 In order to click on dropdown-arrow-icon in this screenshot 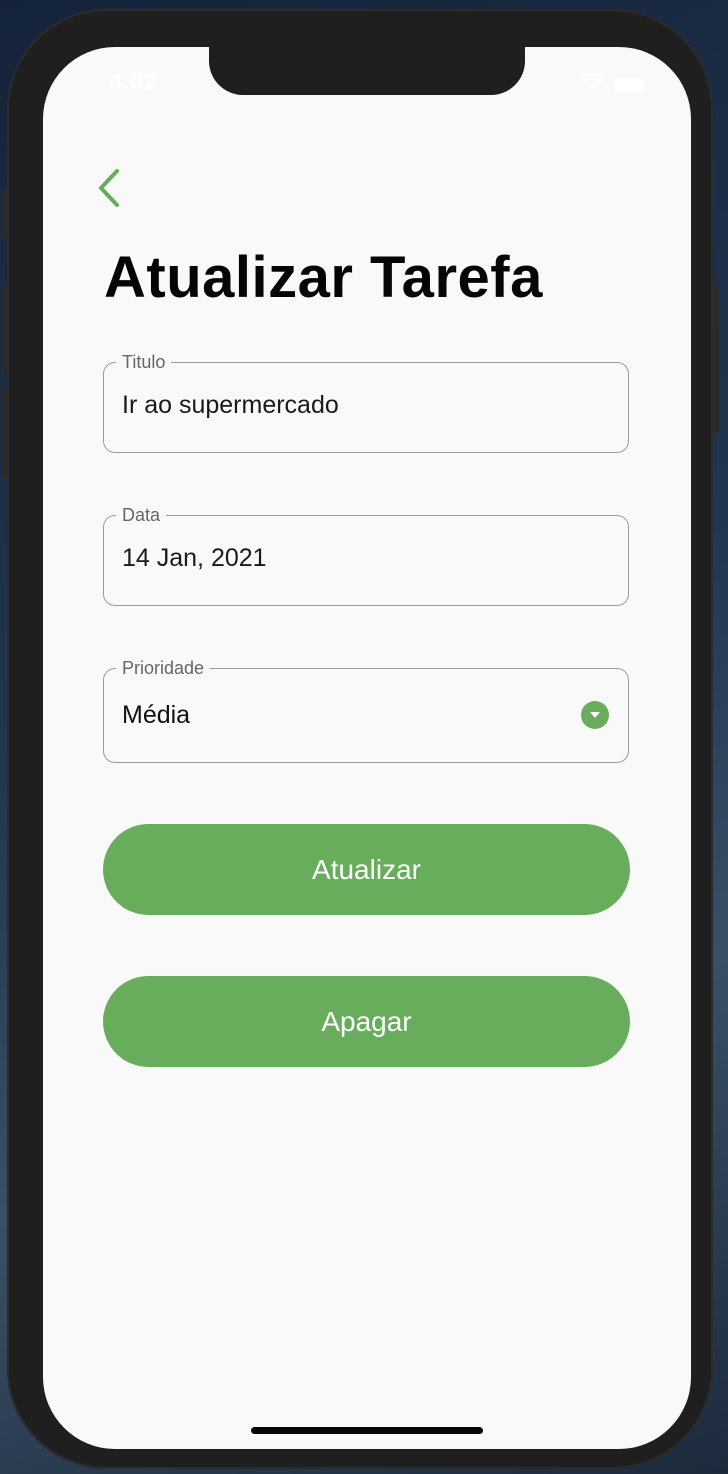, I will do `click(595, 715)`.